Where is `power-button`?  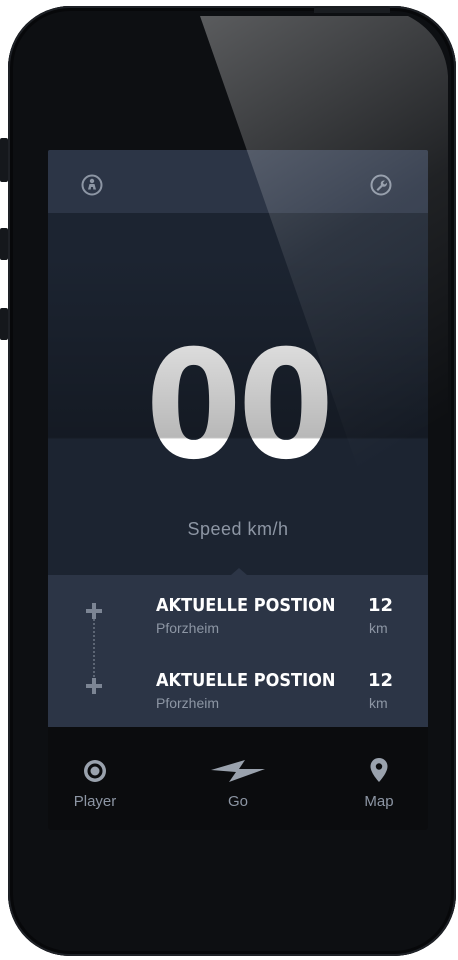 power-button is located at coordinates (352, 9).